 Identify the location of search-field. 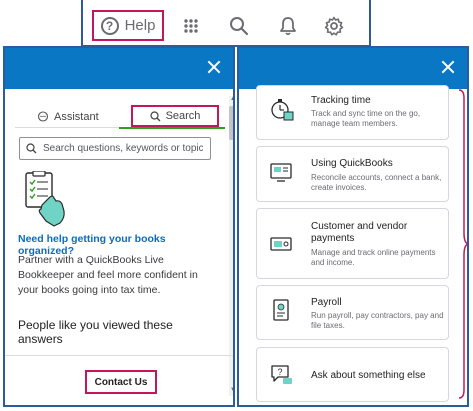
(115, 148).